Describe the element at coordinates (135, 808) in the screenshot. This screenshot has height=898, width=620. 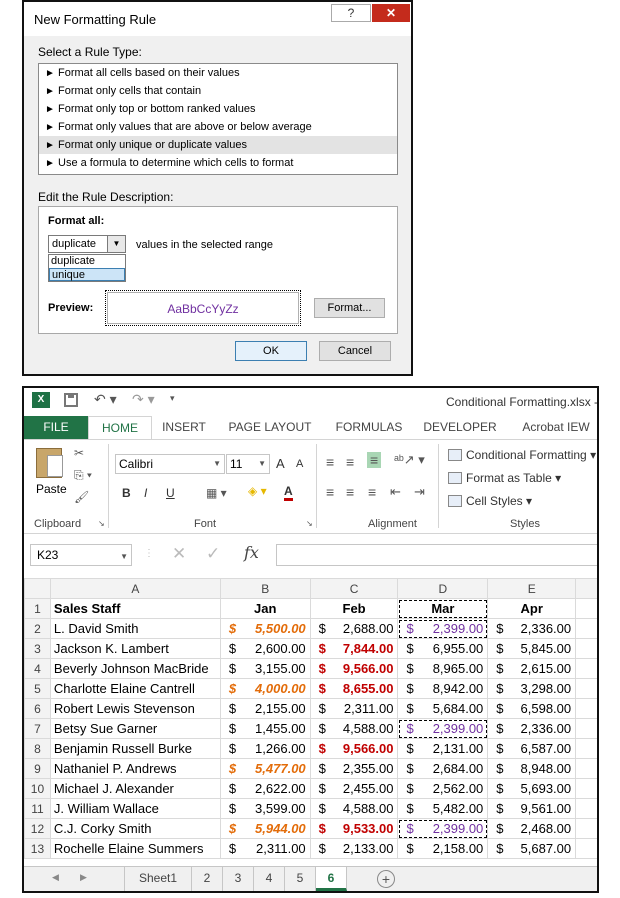
I see `cell: J. William Wallace` at that location.